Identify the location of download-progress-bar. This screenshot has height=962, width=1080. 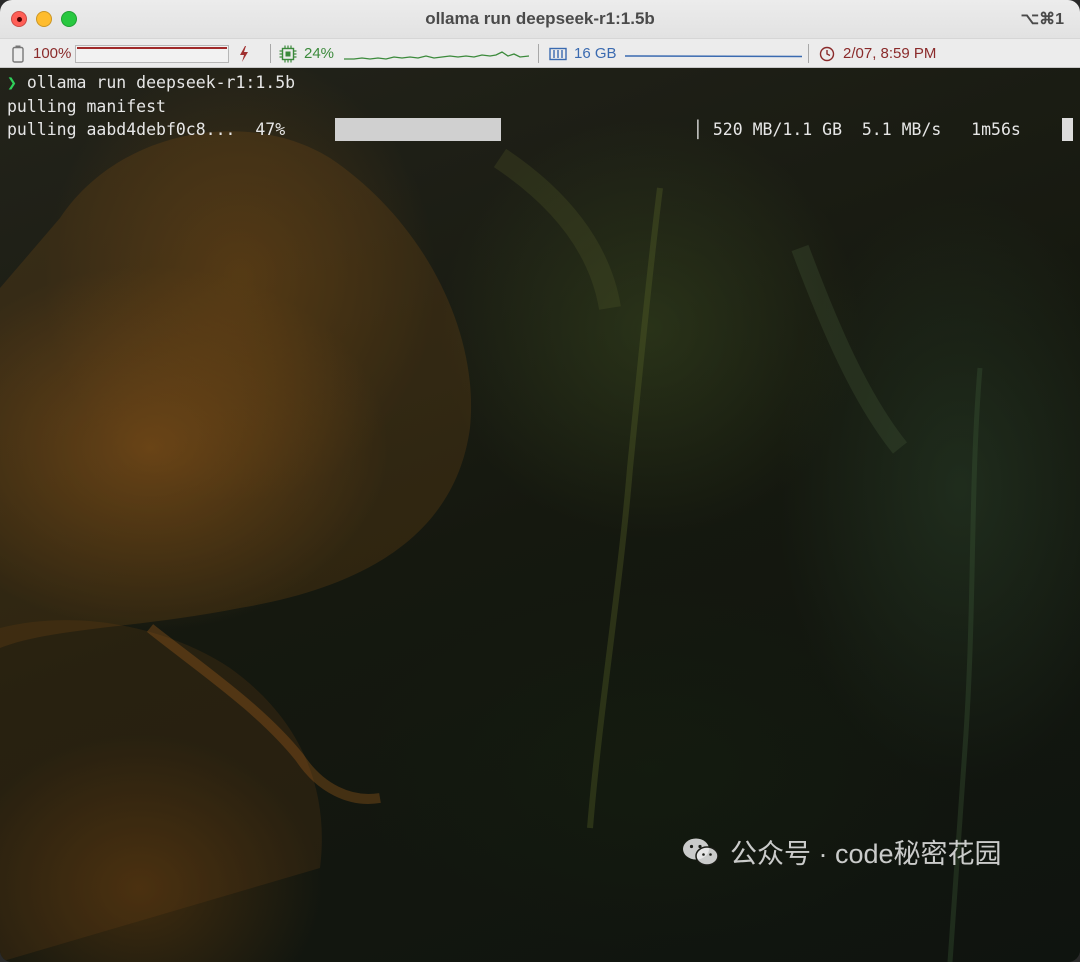
(418, 129).